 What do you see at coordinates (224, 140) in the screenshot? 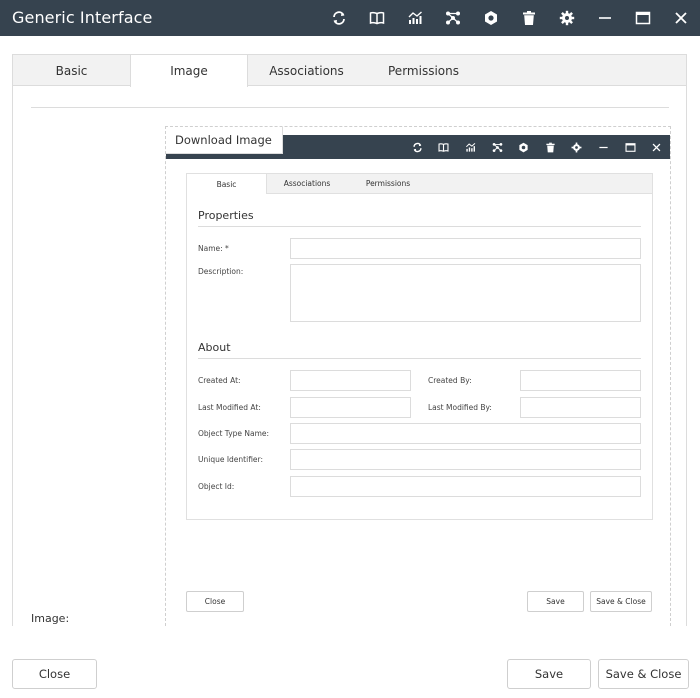
I see `download-image-button: Download Image` at bounding box center [224, 140].